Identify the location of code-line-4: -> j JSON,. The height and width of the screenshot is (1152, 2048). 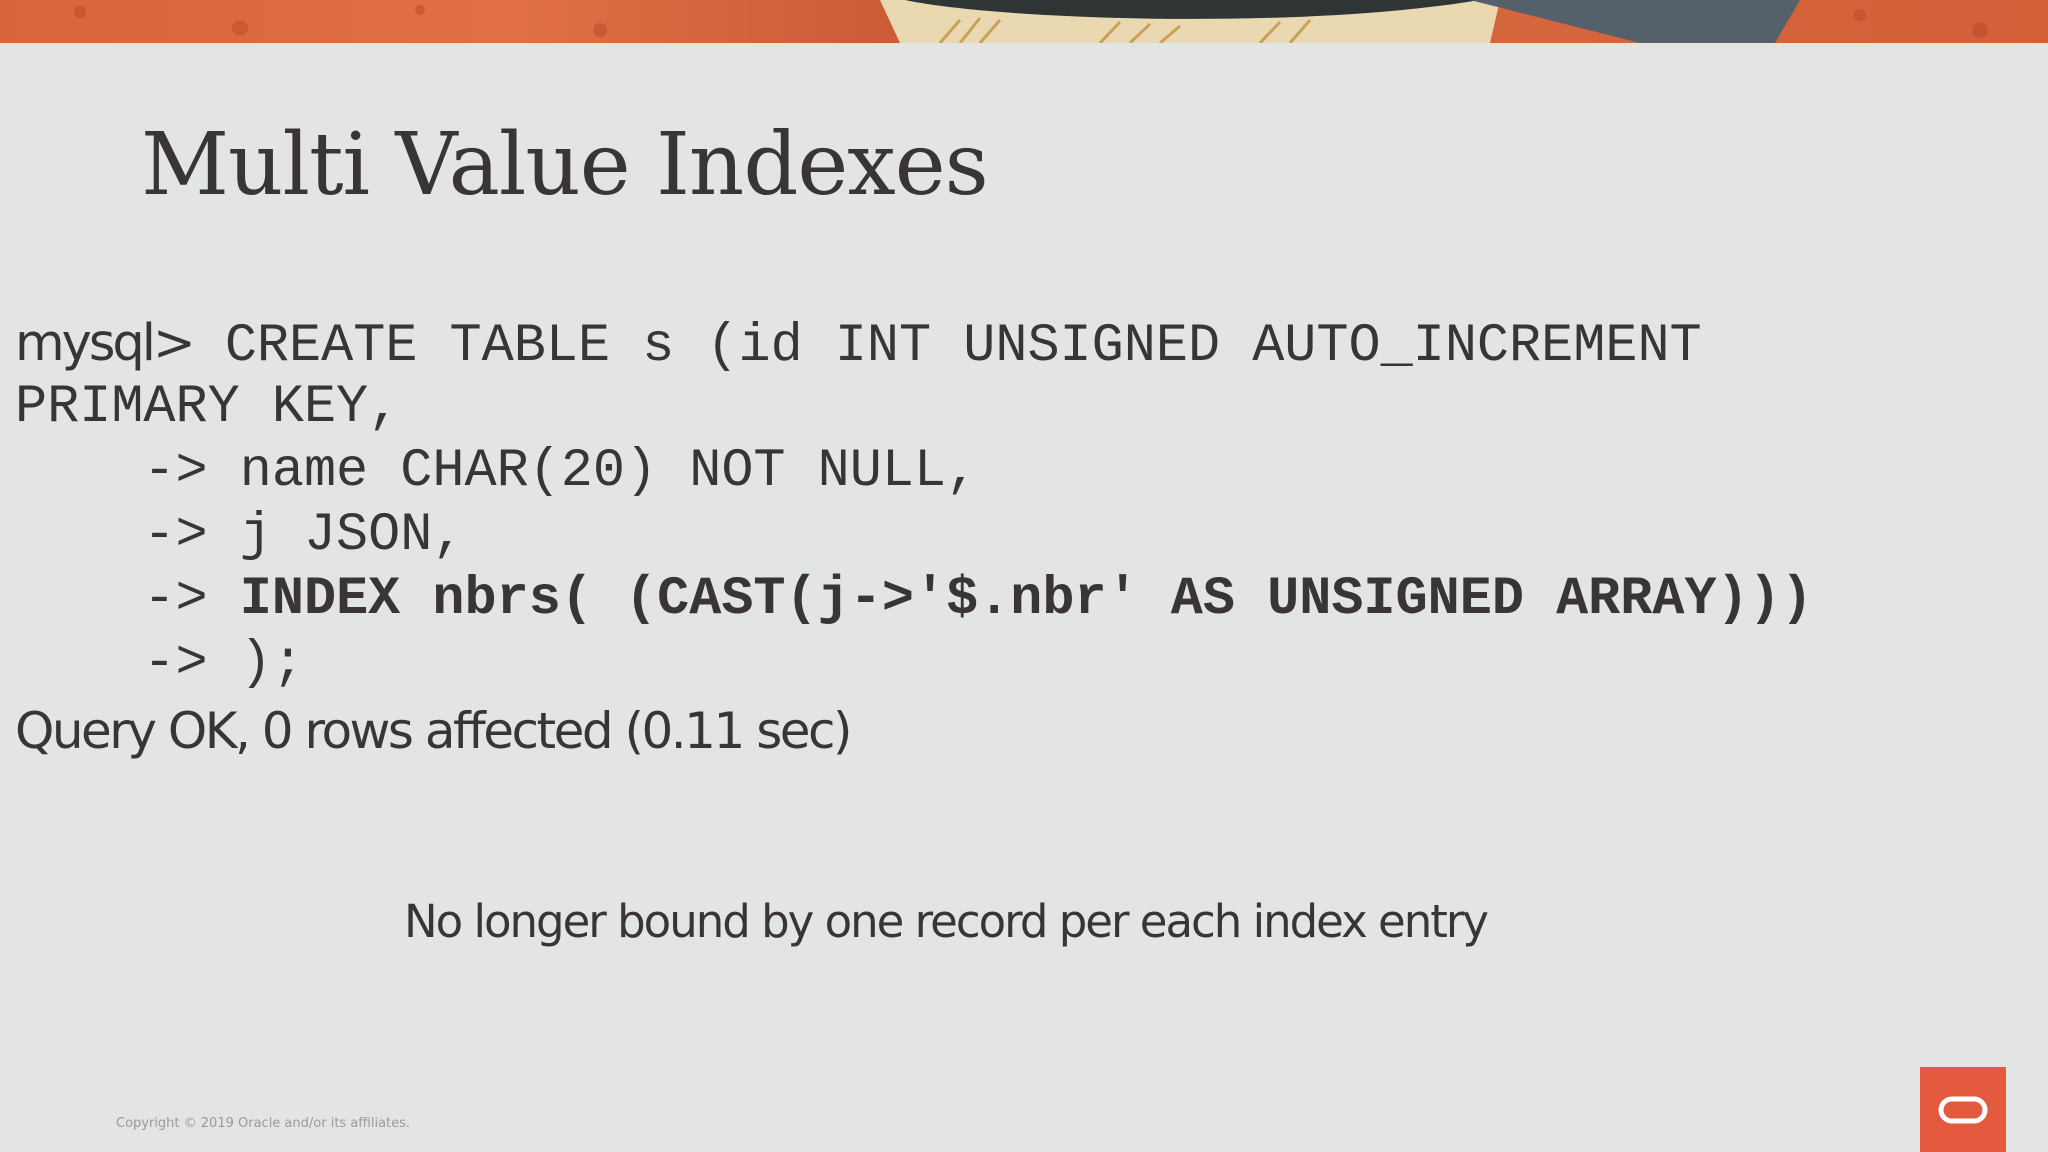
(239, 536).